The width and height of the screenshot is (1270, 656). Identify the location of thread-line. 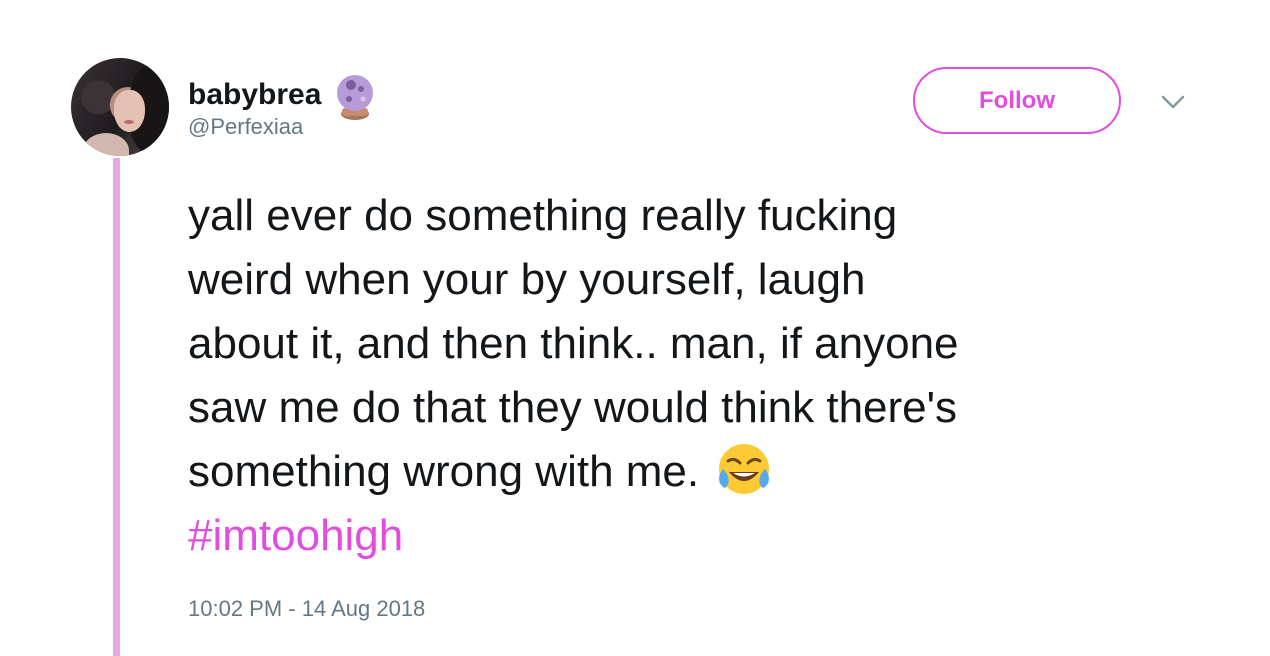
(116, 407).